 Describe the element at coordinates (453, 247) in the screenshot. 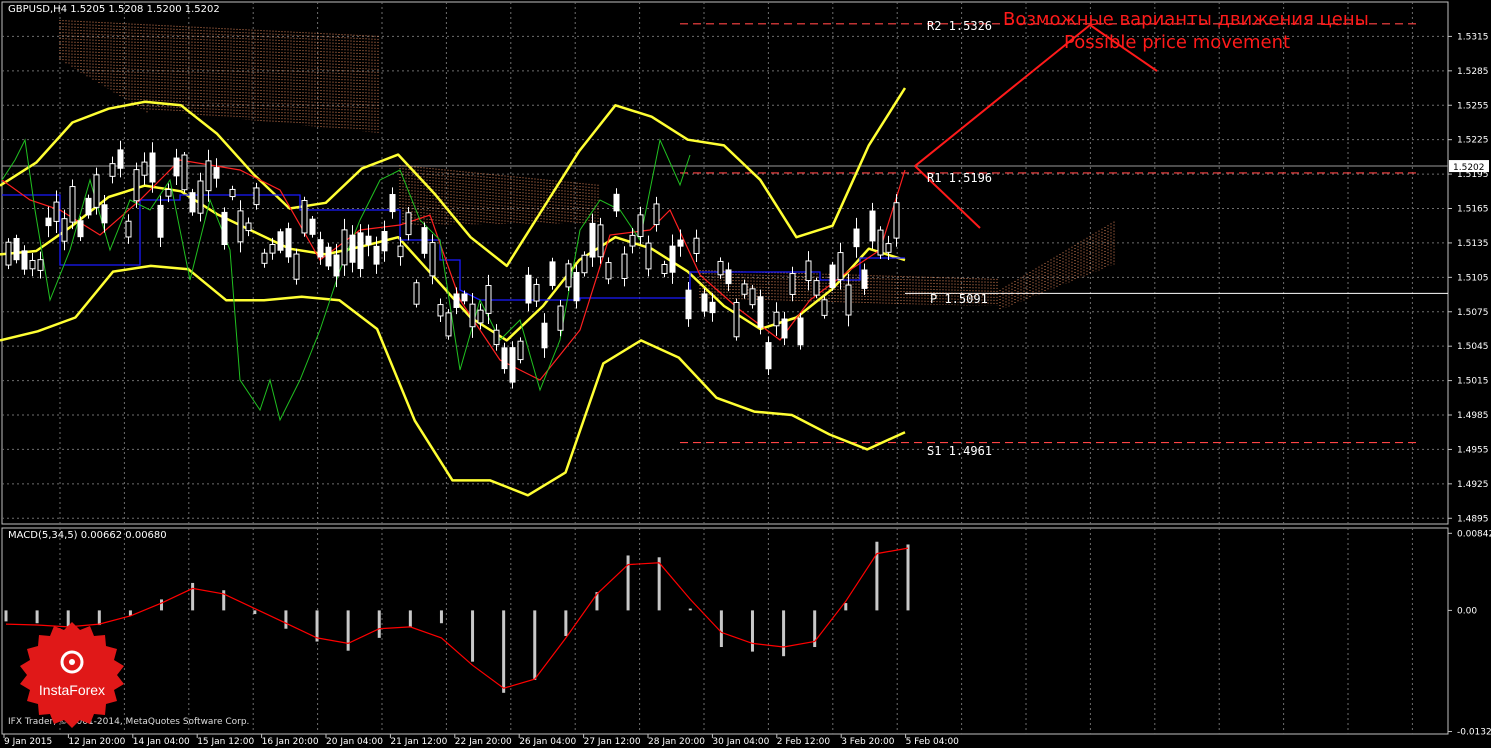

I see `kijun-line` at that location.